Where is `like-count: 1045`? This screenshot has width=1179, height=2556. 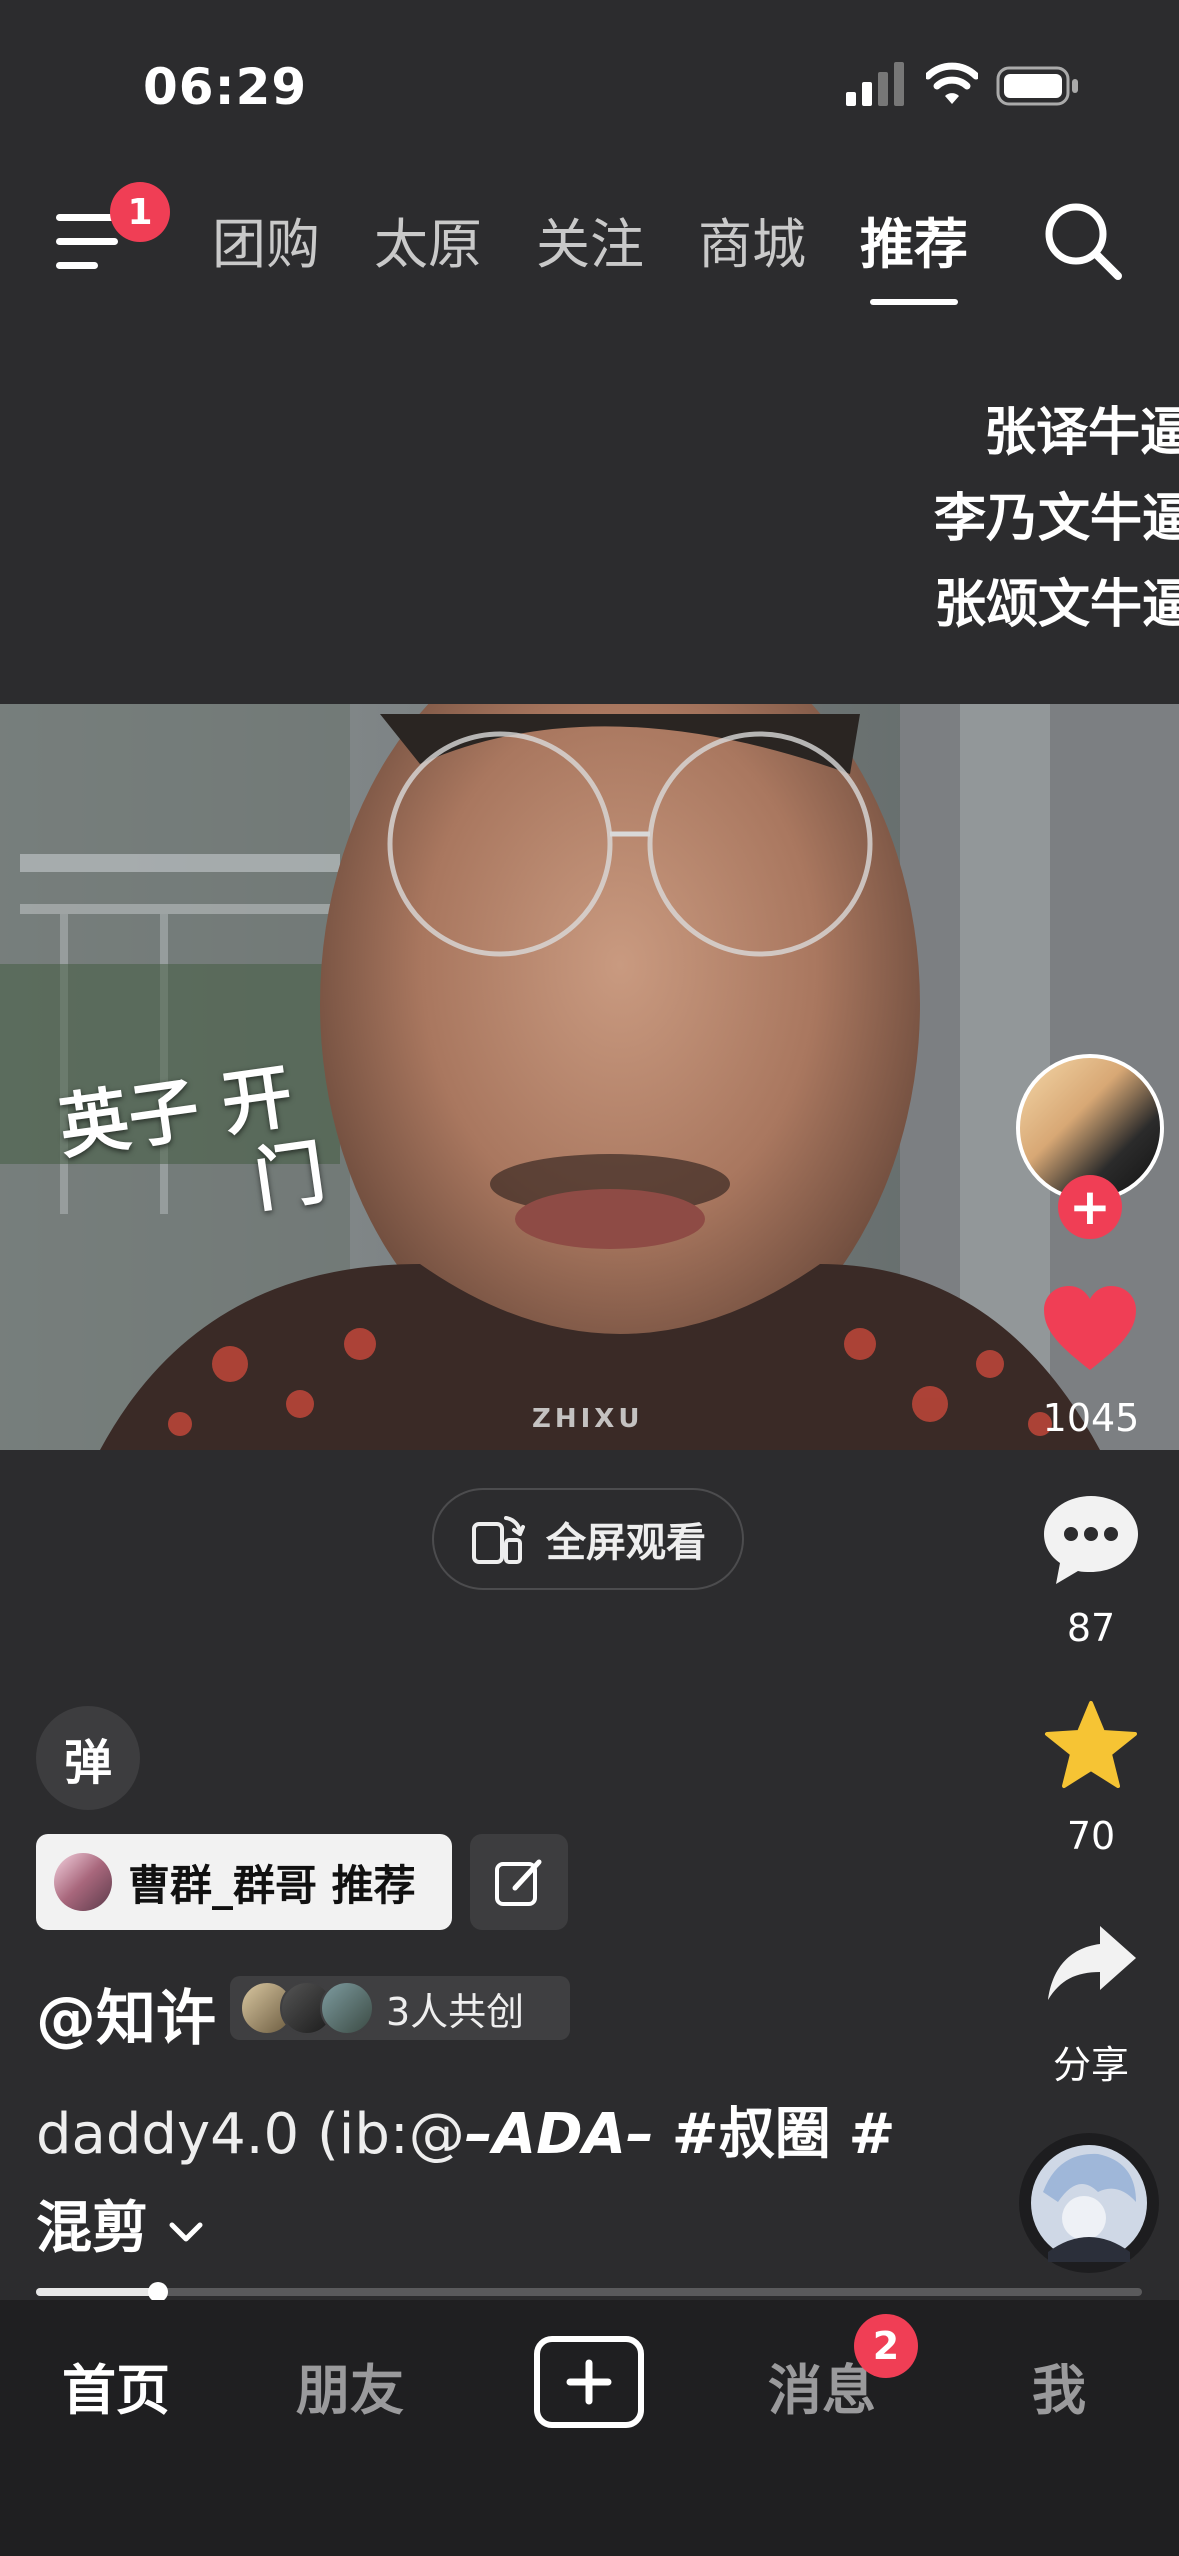
like-count: 1045 is located at coordinates (1091, 1418).